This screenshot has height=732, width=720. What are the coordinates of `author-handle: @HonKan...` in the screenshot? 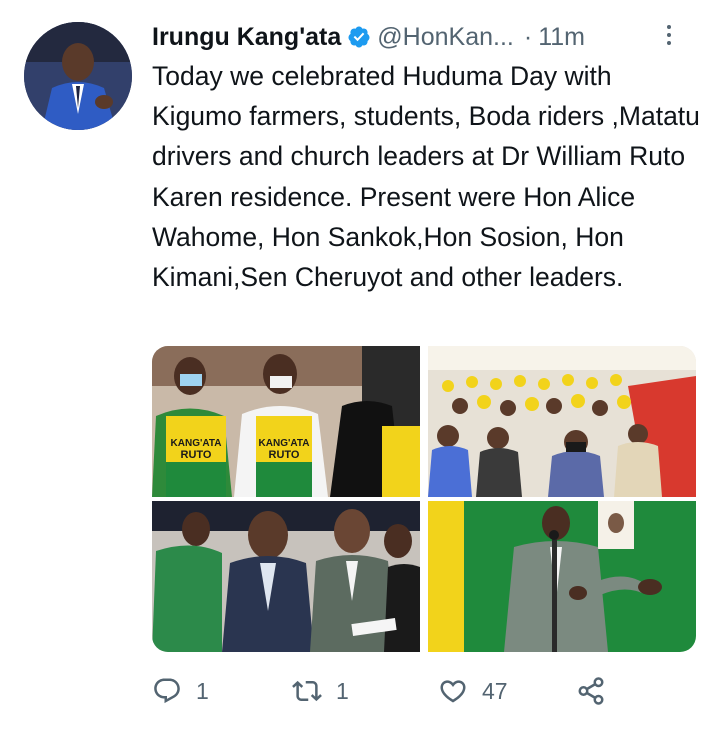 It's located at (445, 37).